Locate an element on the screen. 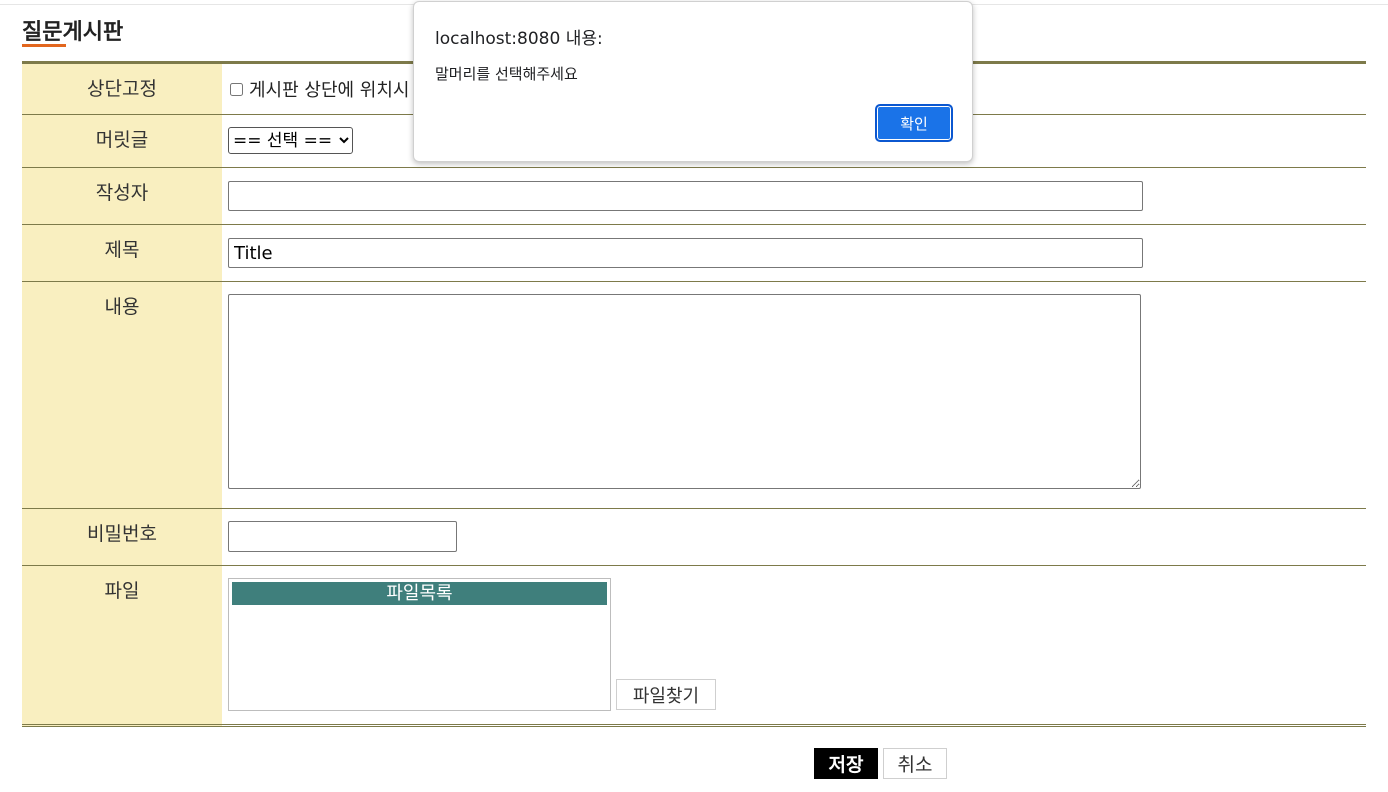 This screenshot has height=792, width=1388. pin-label: 상단고정 is located at coordinates (122, 89).